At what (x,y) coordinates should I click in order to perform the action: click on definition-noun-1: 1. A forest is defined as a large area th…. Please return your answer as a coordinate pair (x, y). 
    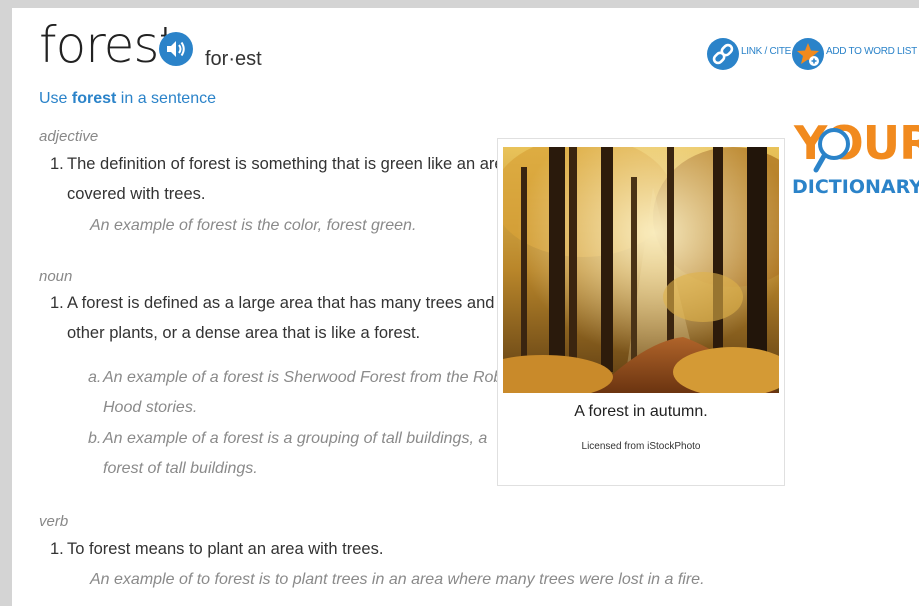
    Looking at the image, I should click on (272, 318).